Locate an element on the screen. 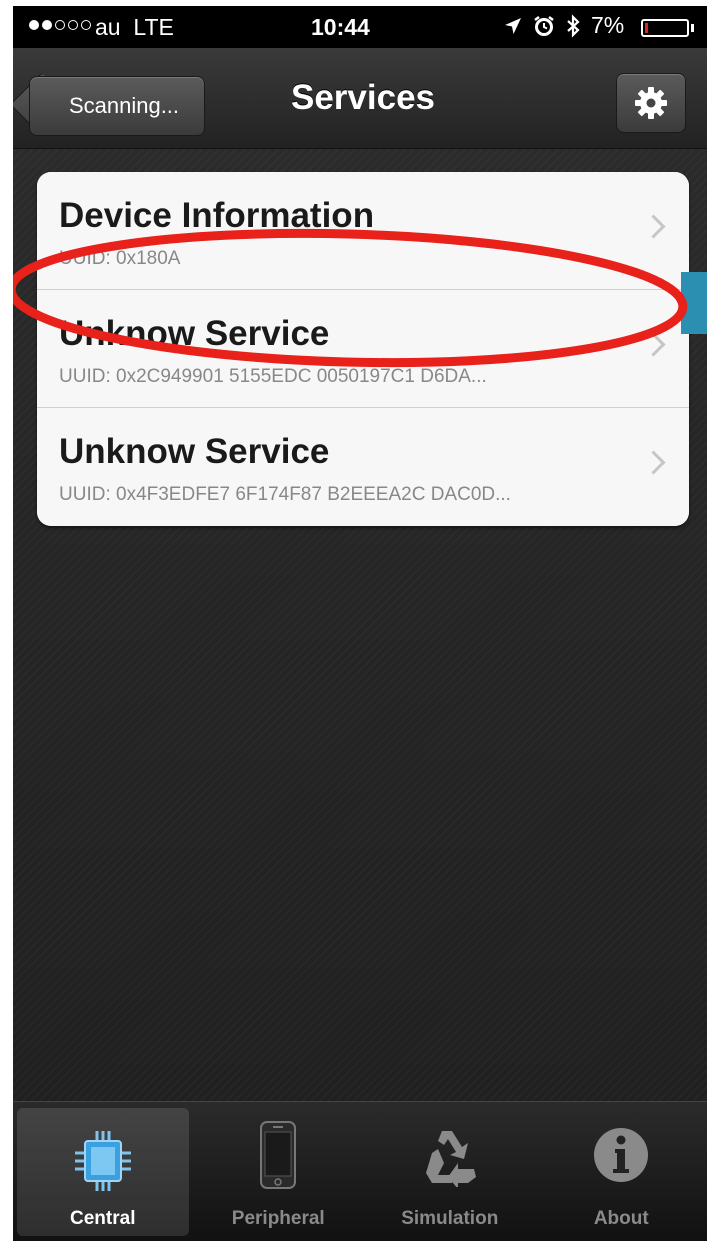 The height and width of the screenshot is (1241, 707). gear-icon is located at coordinates (651, 103).